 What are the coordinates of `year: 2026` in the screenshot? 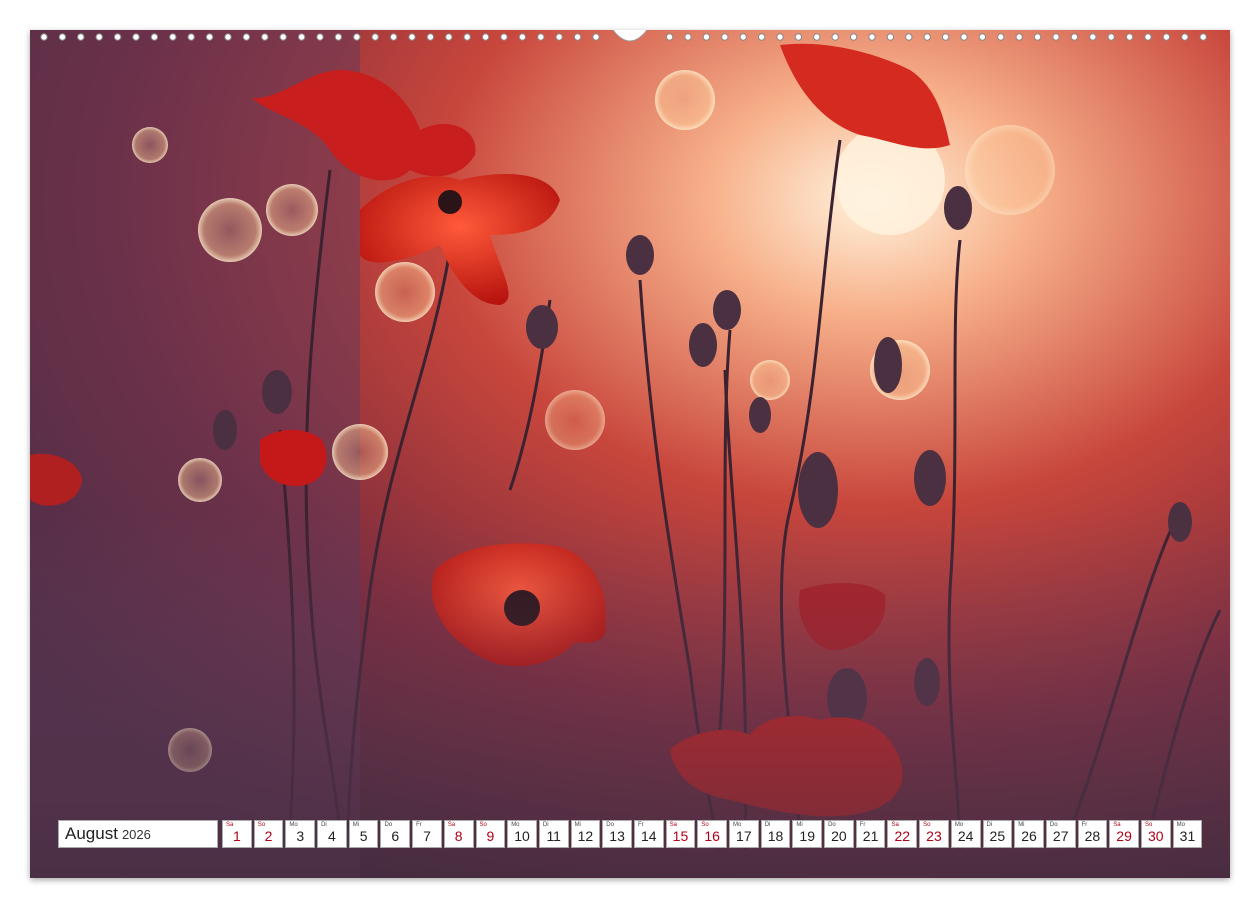 It's located at (136, 834).